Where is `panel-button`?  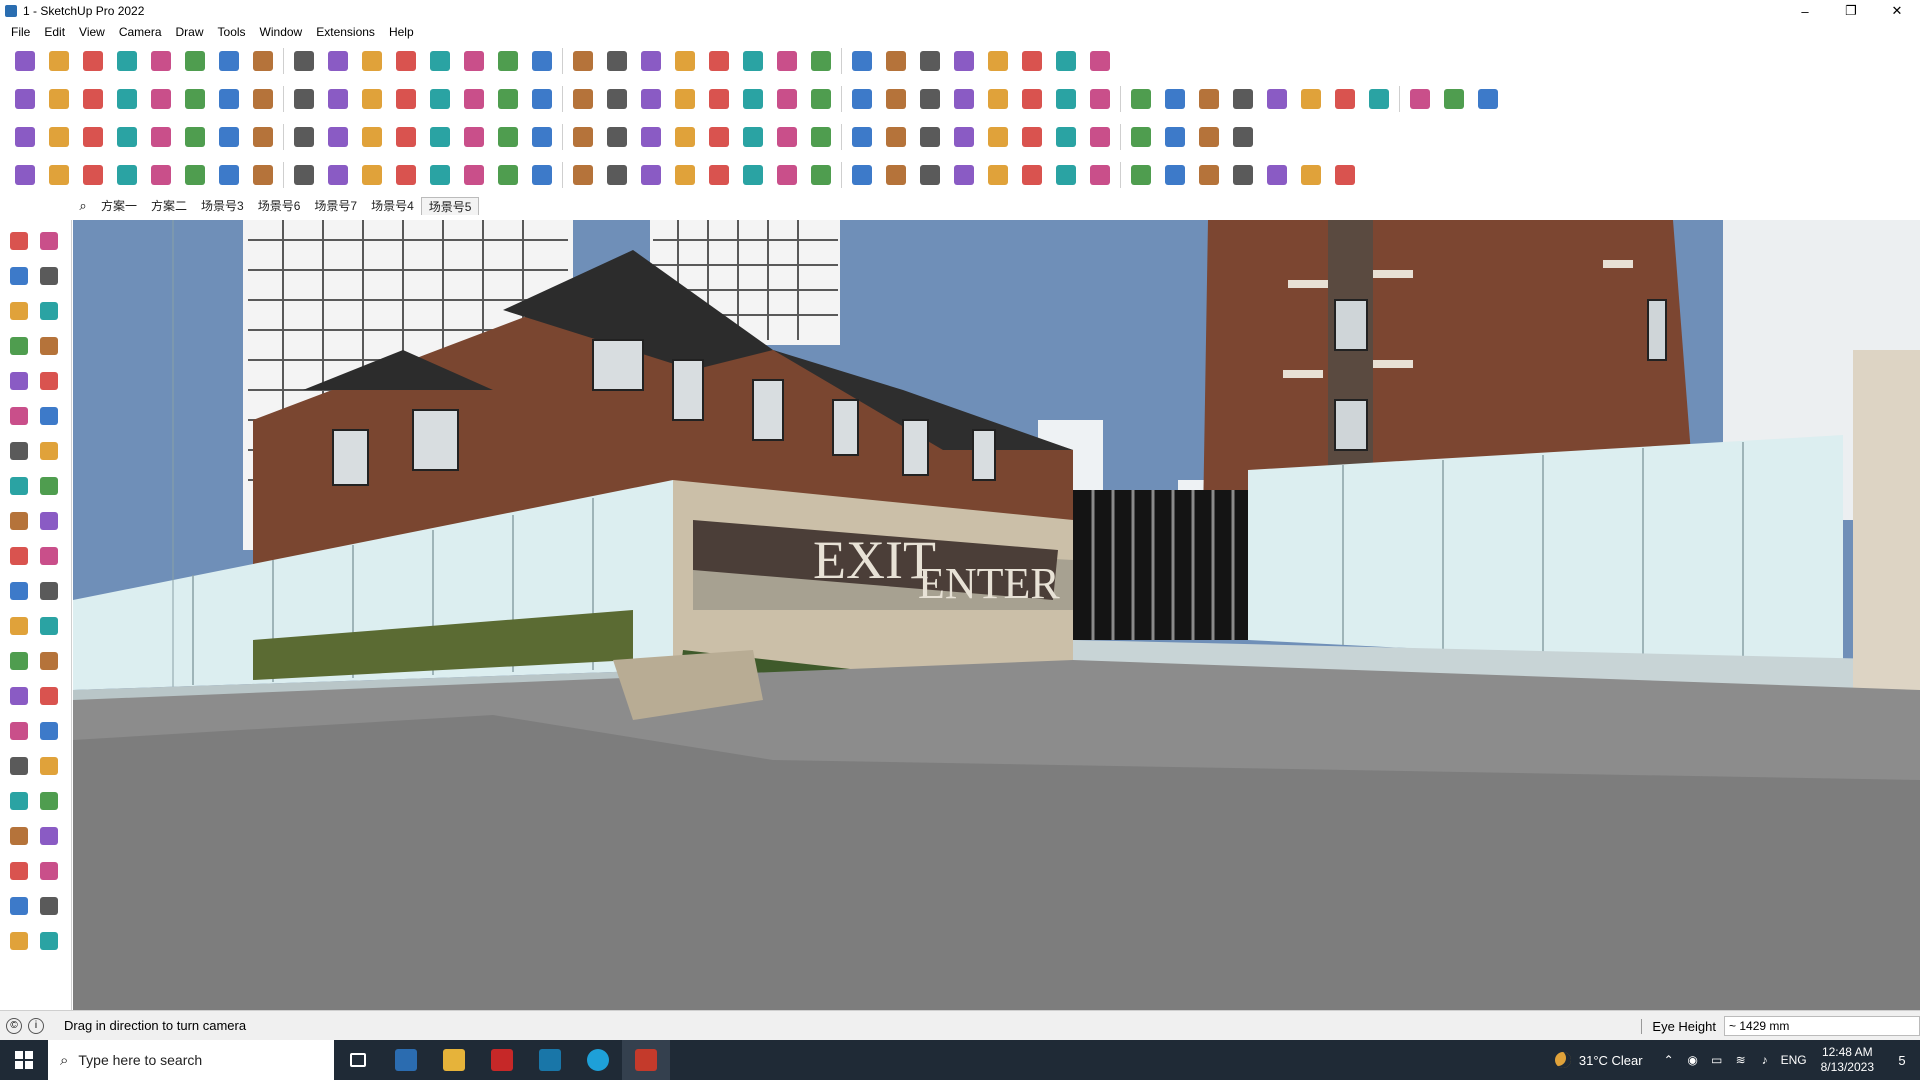
panel-button is located at coordinates (1454, 99).